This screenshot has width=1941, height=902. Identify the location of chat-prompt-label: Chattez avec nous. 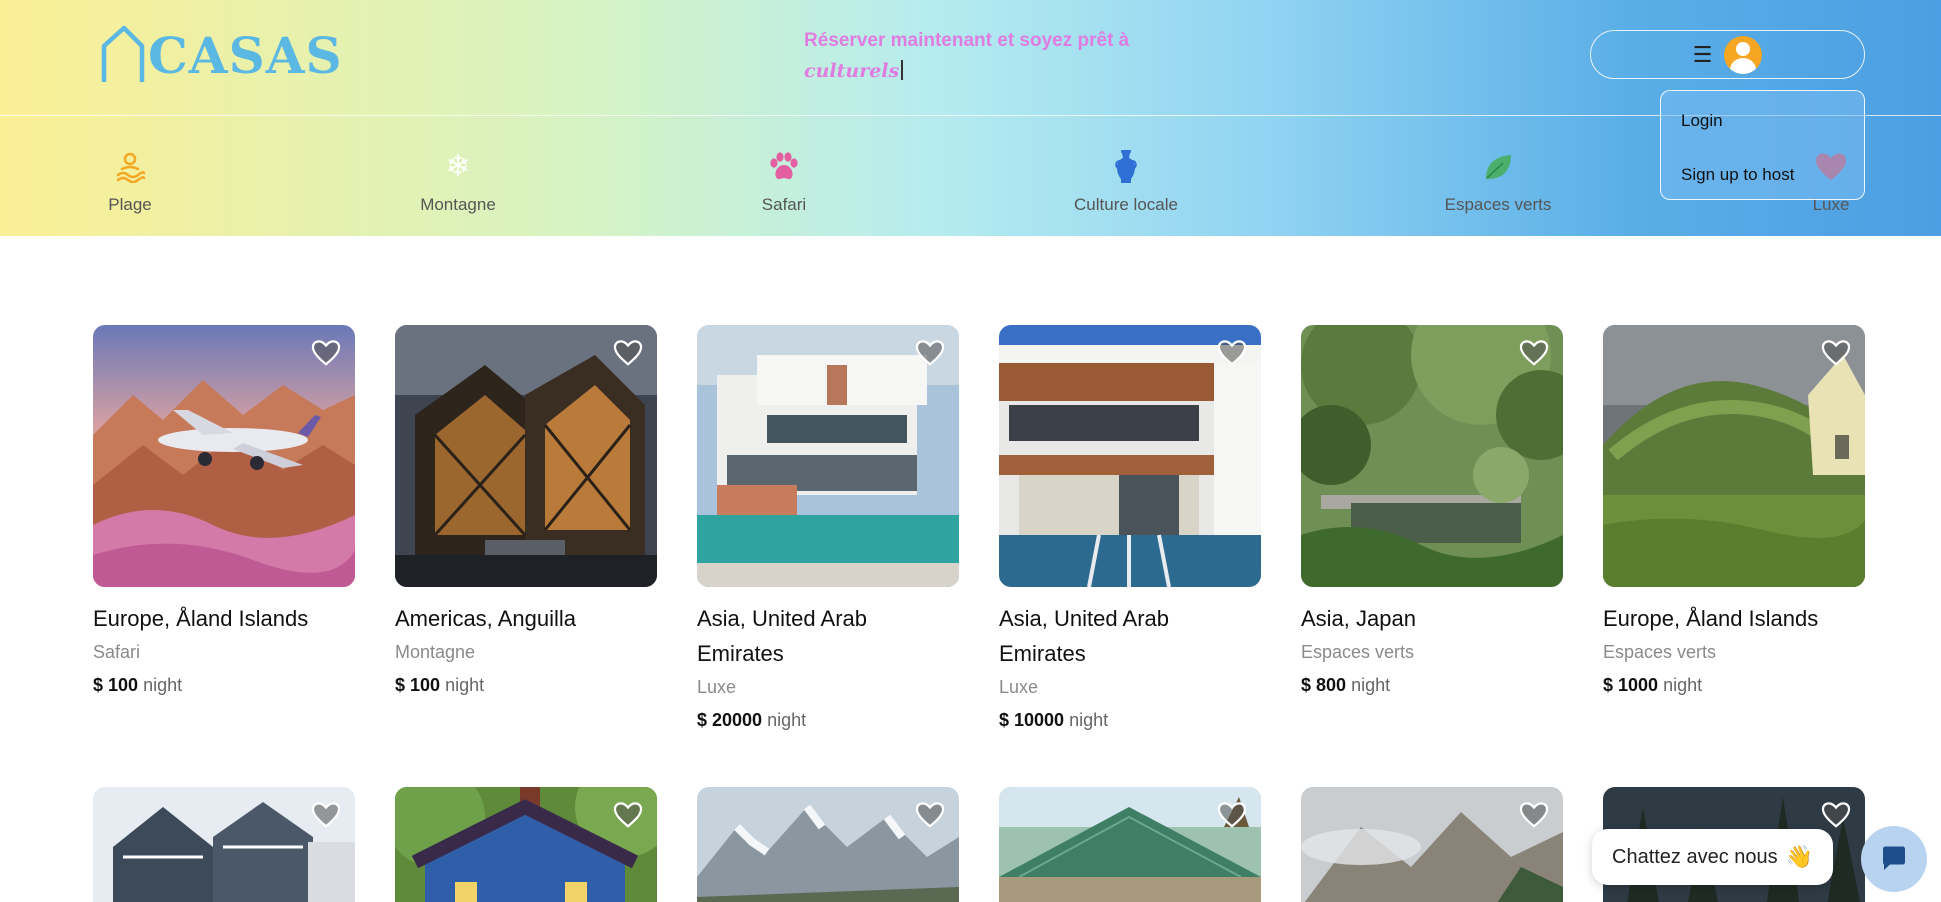
(1695, 856).